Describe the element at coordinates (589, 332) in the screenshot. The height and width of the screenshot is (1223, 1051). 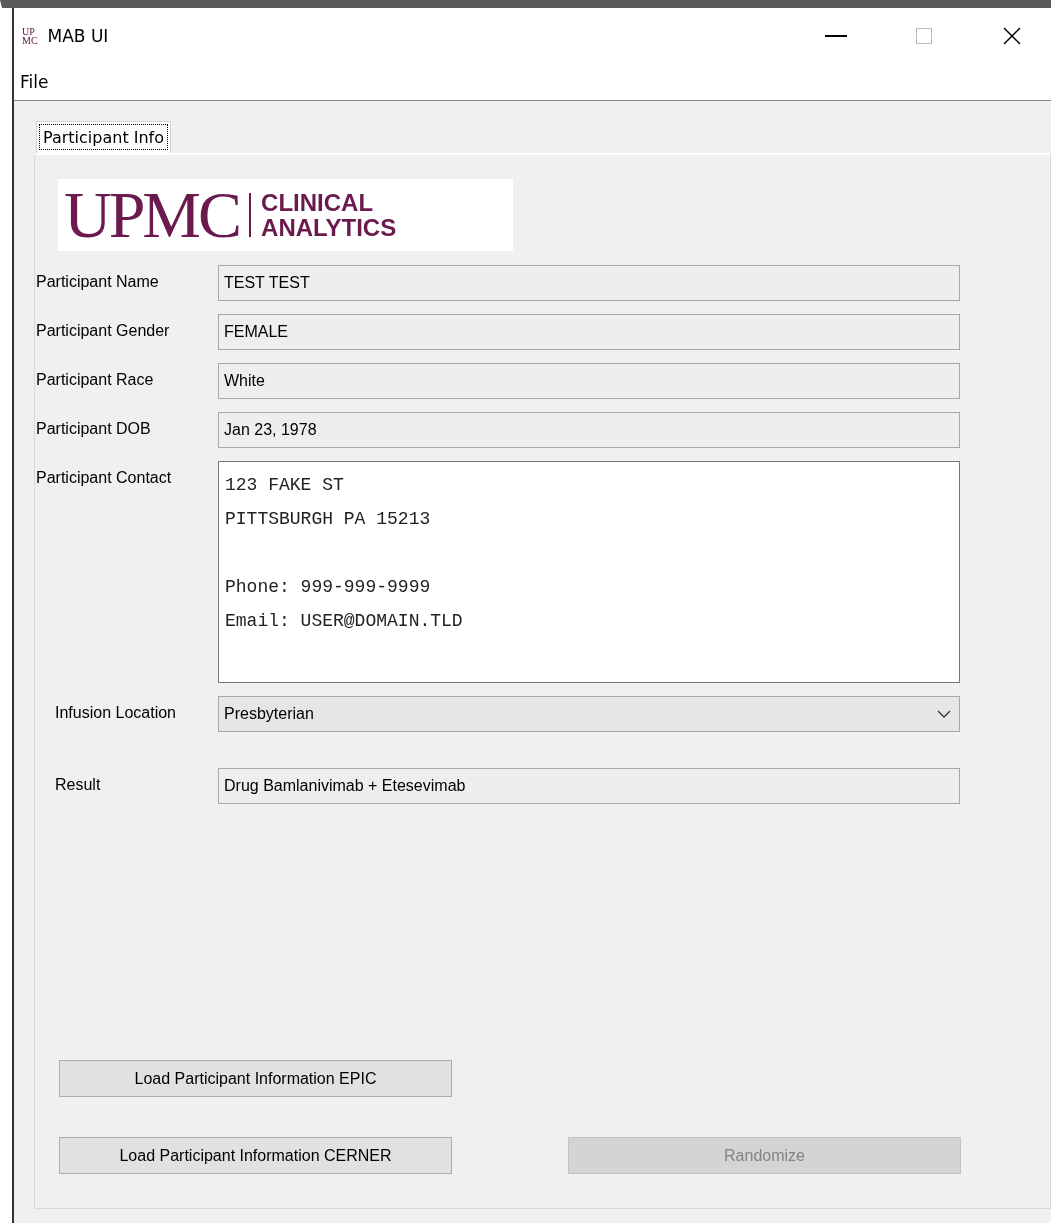
I see `text-field: FEMALE` at that location.